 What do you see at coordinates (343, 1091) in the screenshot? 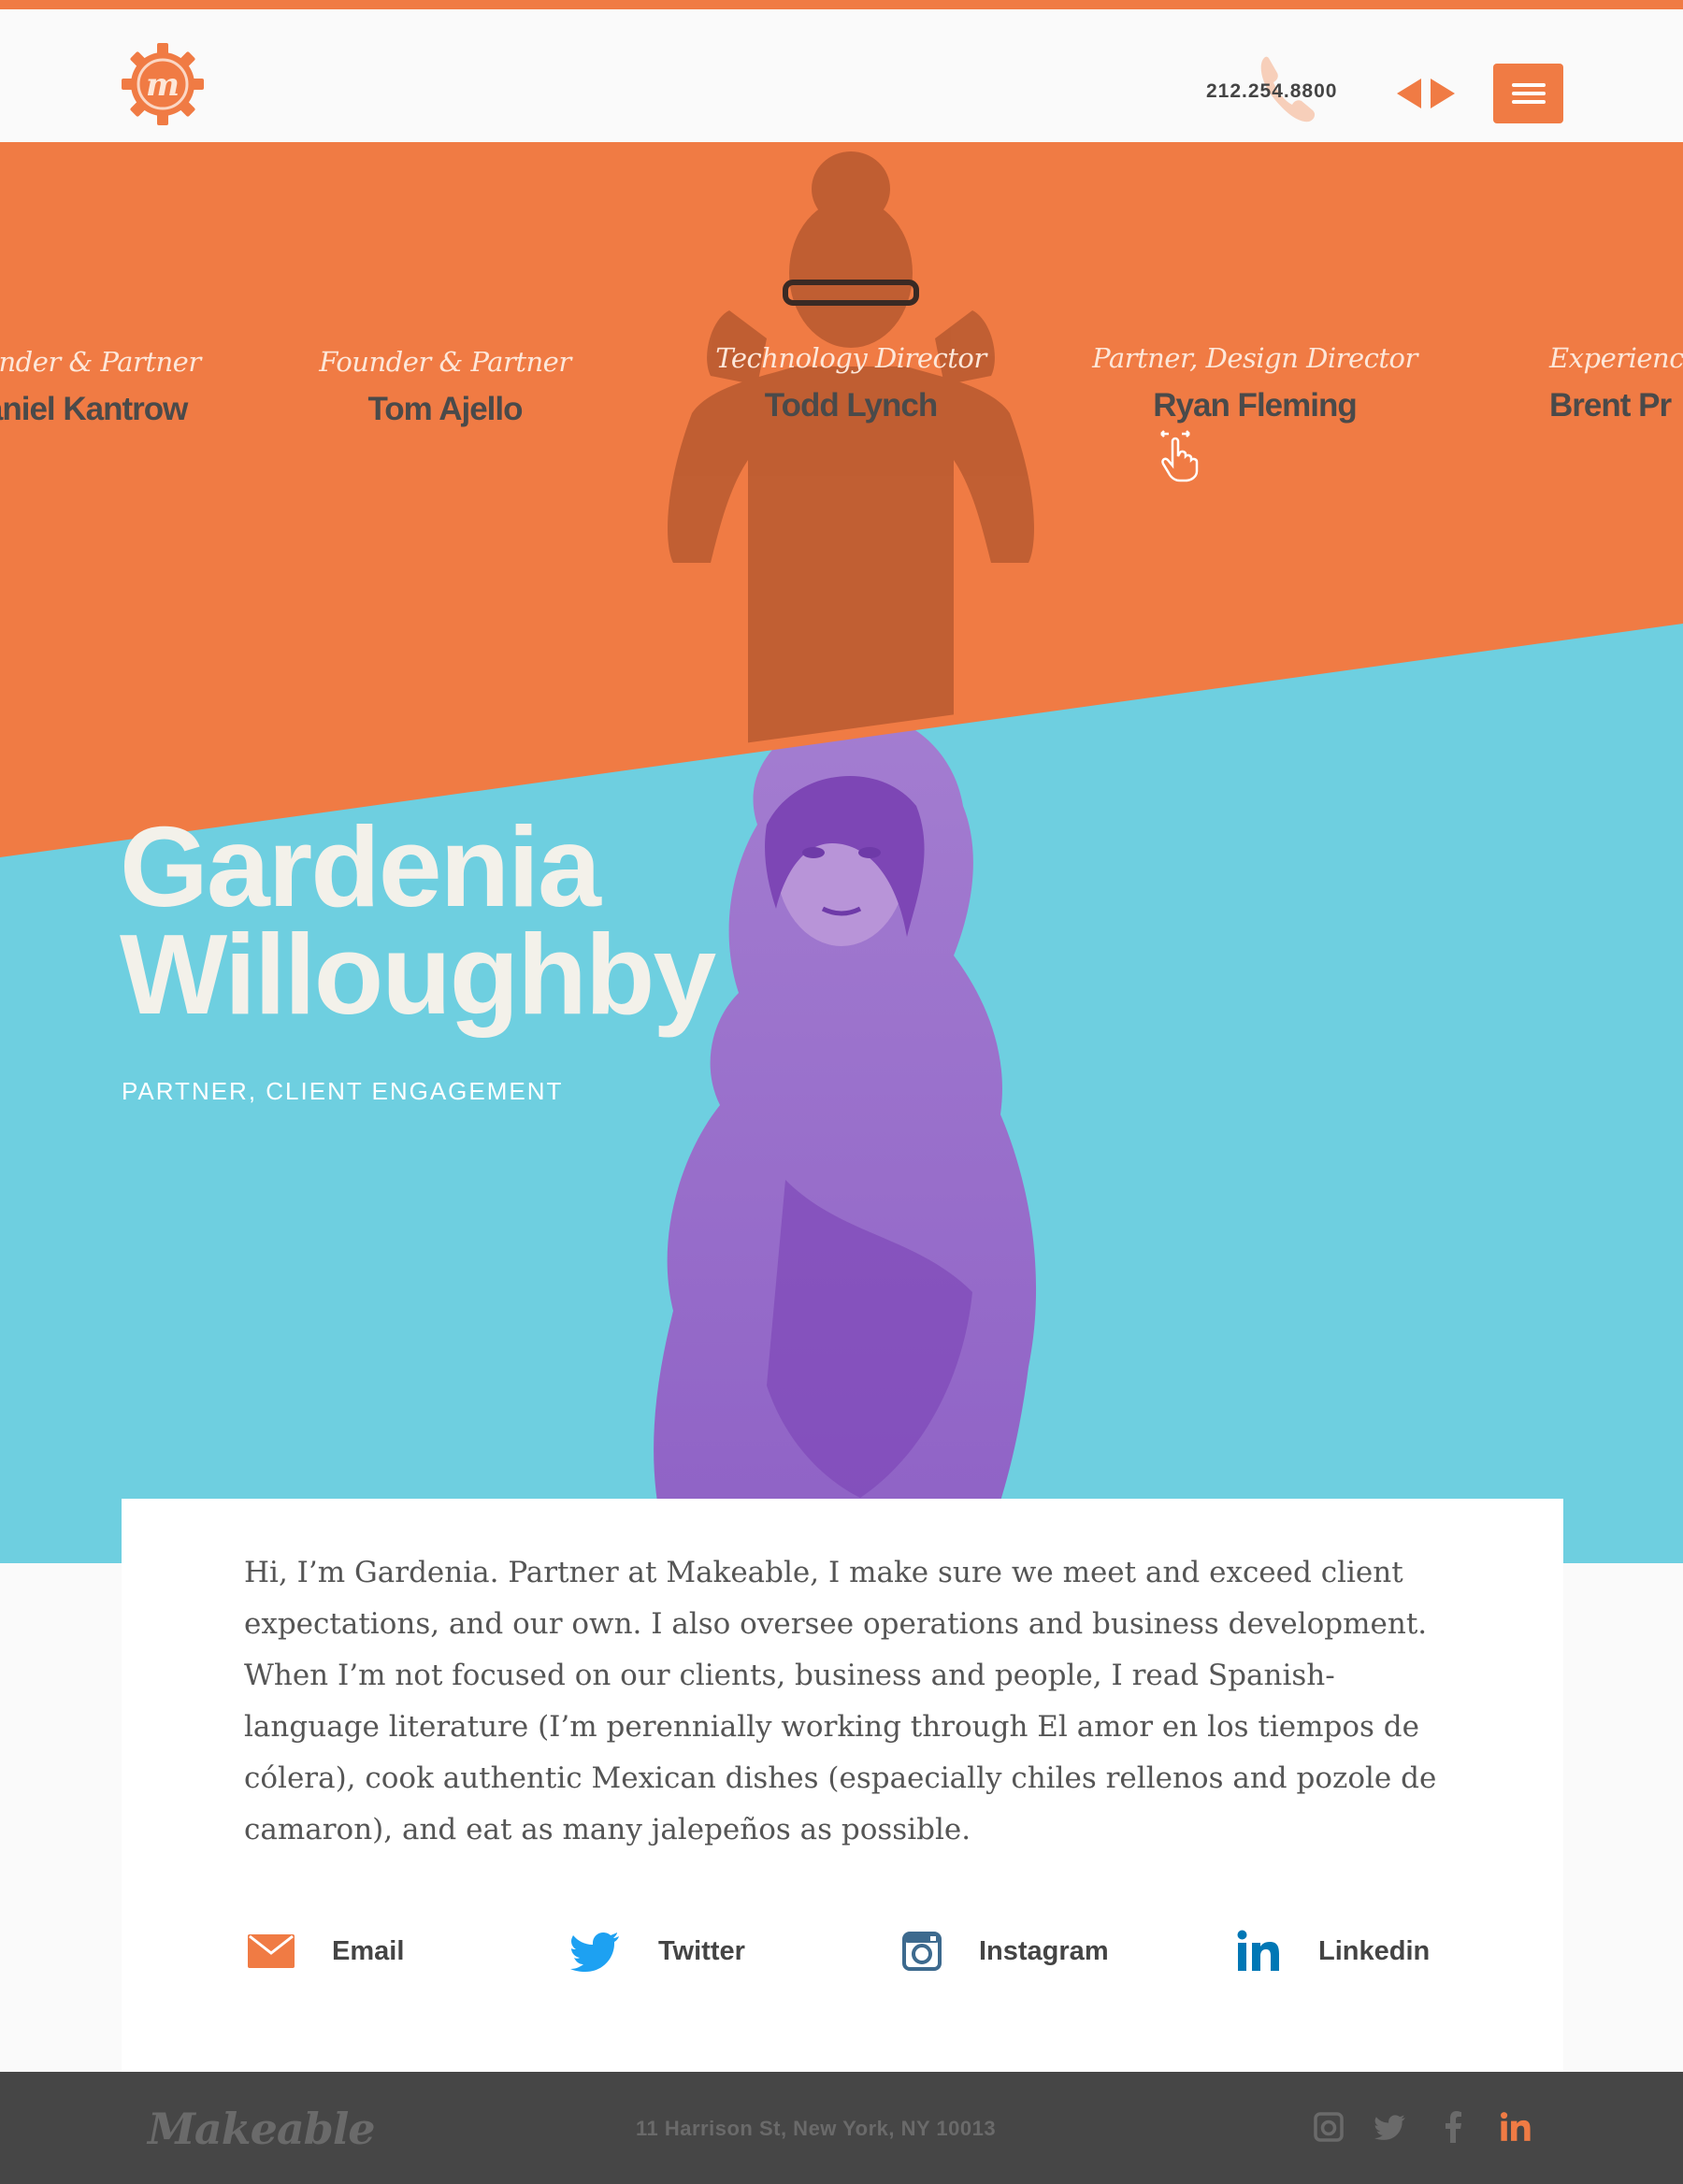
I see `profile-role: PARTNER, CLIENT ENGAGEMENT` at bounding box center [343, 1091].